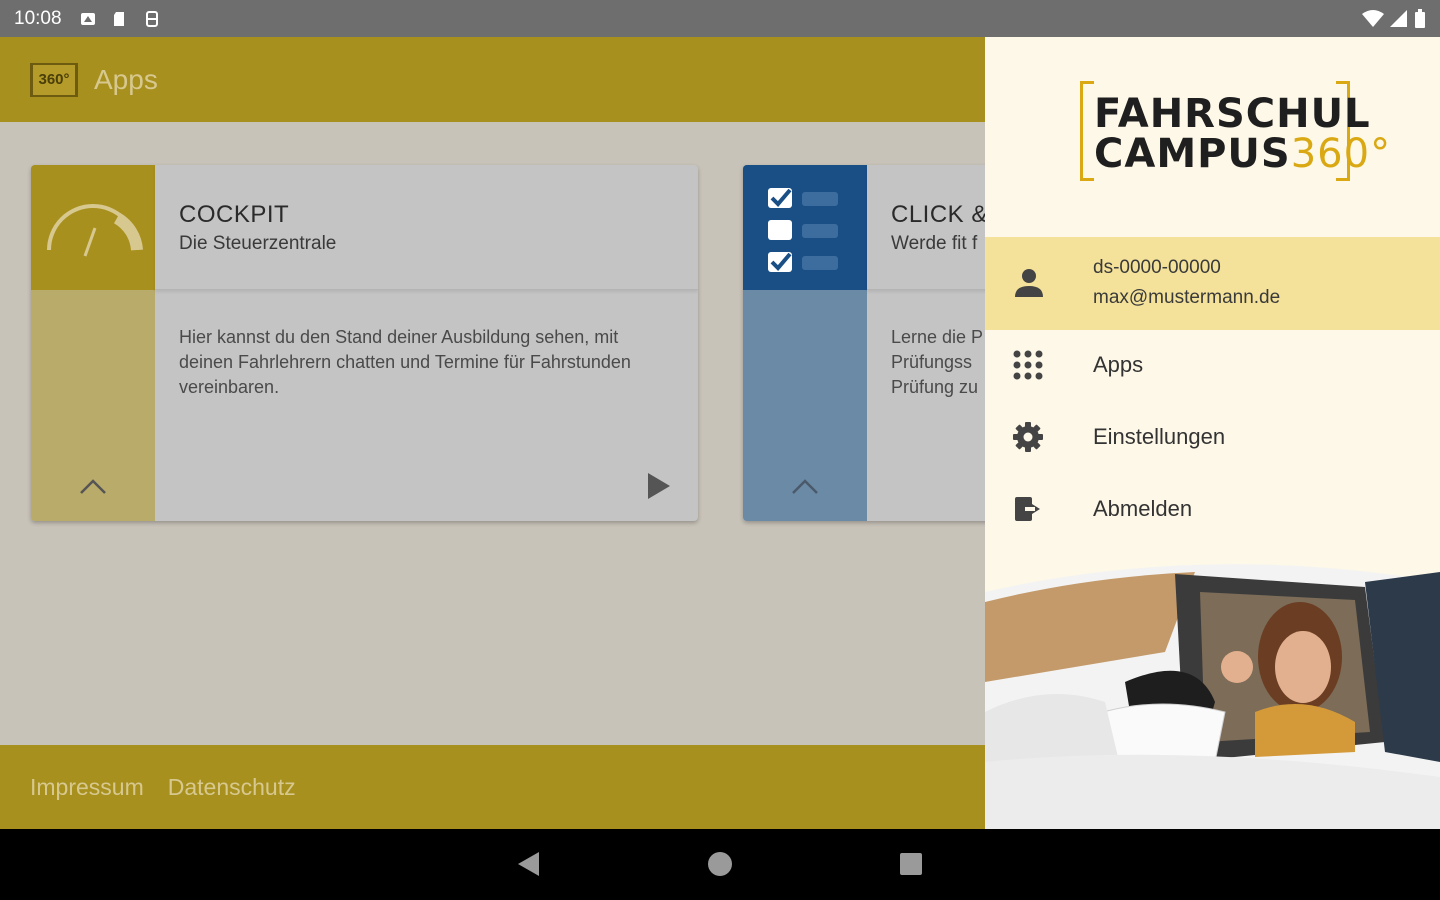 Image resolution: width=1440 pixels, height=900 pixels. I want to click on status-right, so click(1394, 18).